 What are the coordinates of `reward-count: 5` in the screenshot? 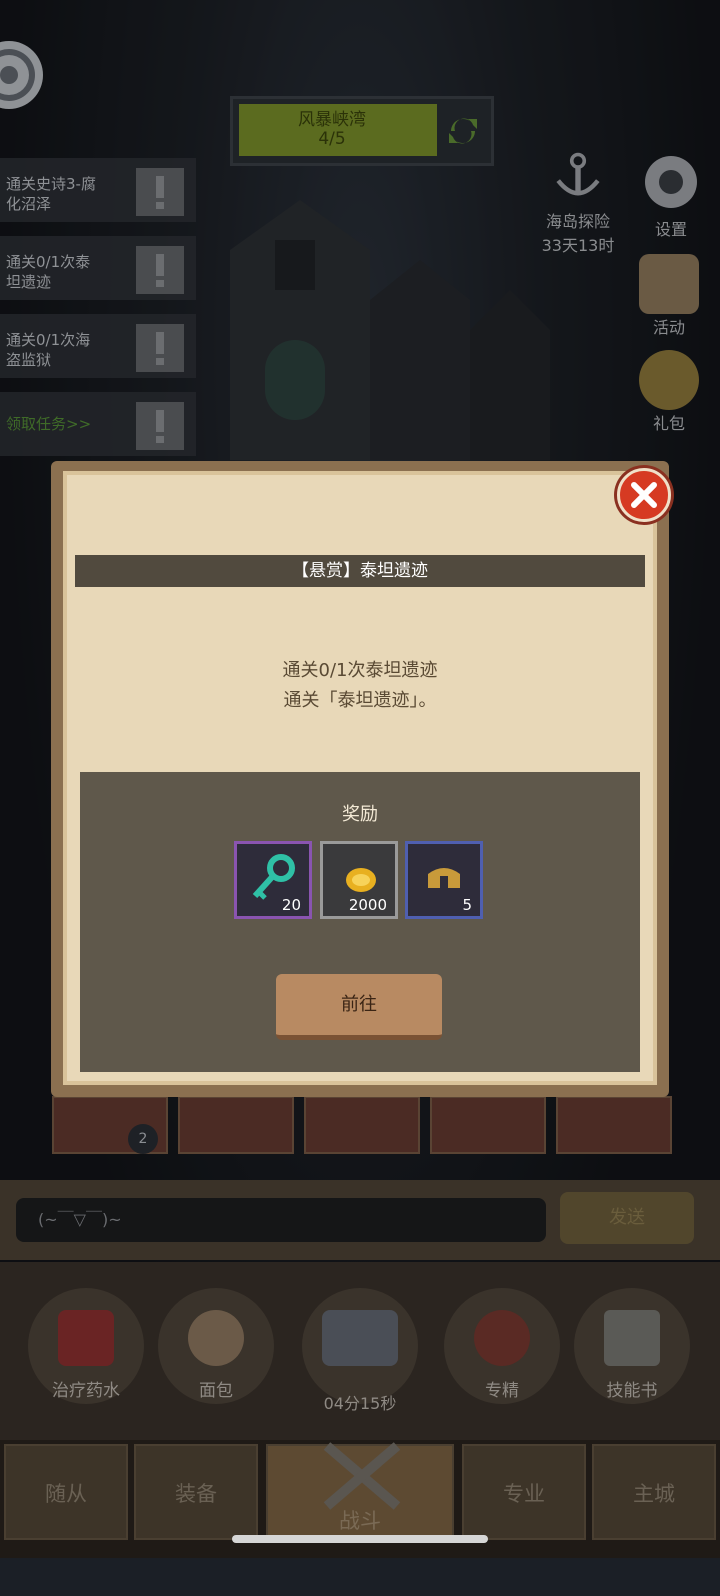 It's located at (467, 905).